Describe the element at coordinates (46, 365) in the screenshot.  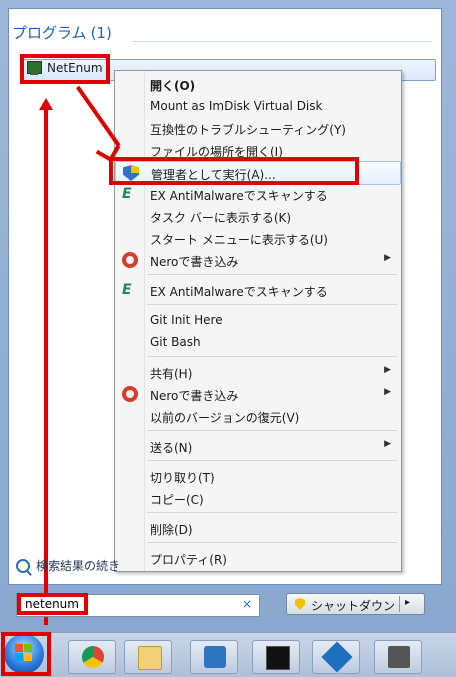
I see `upward-arrow` at that location.